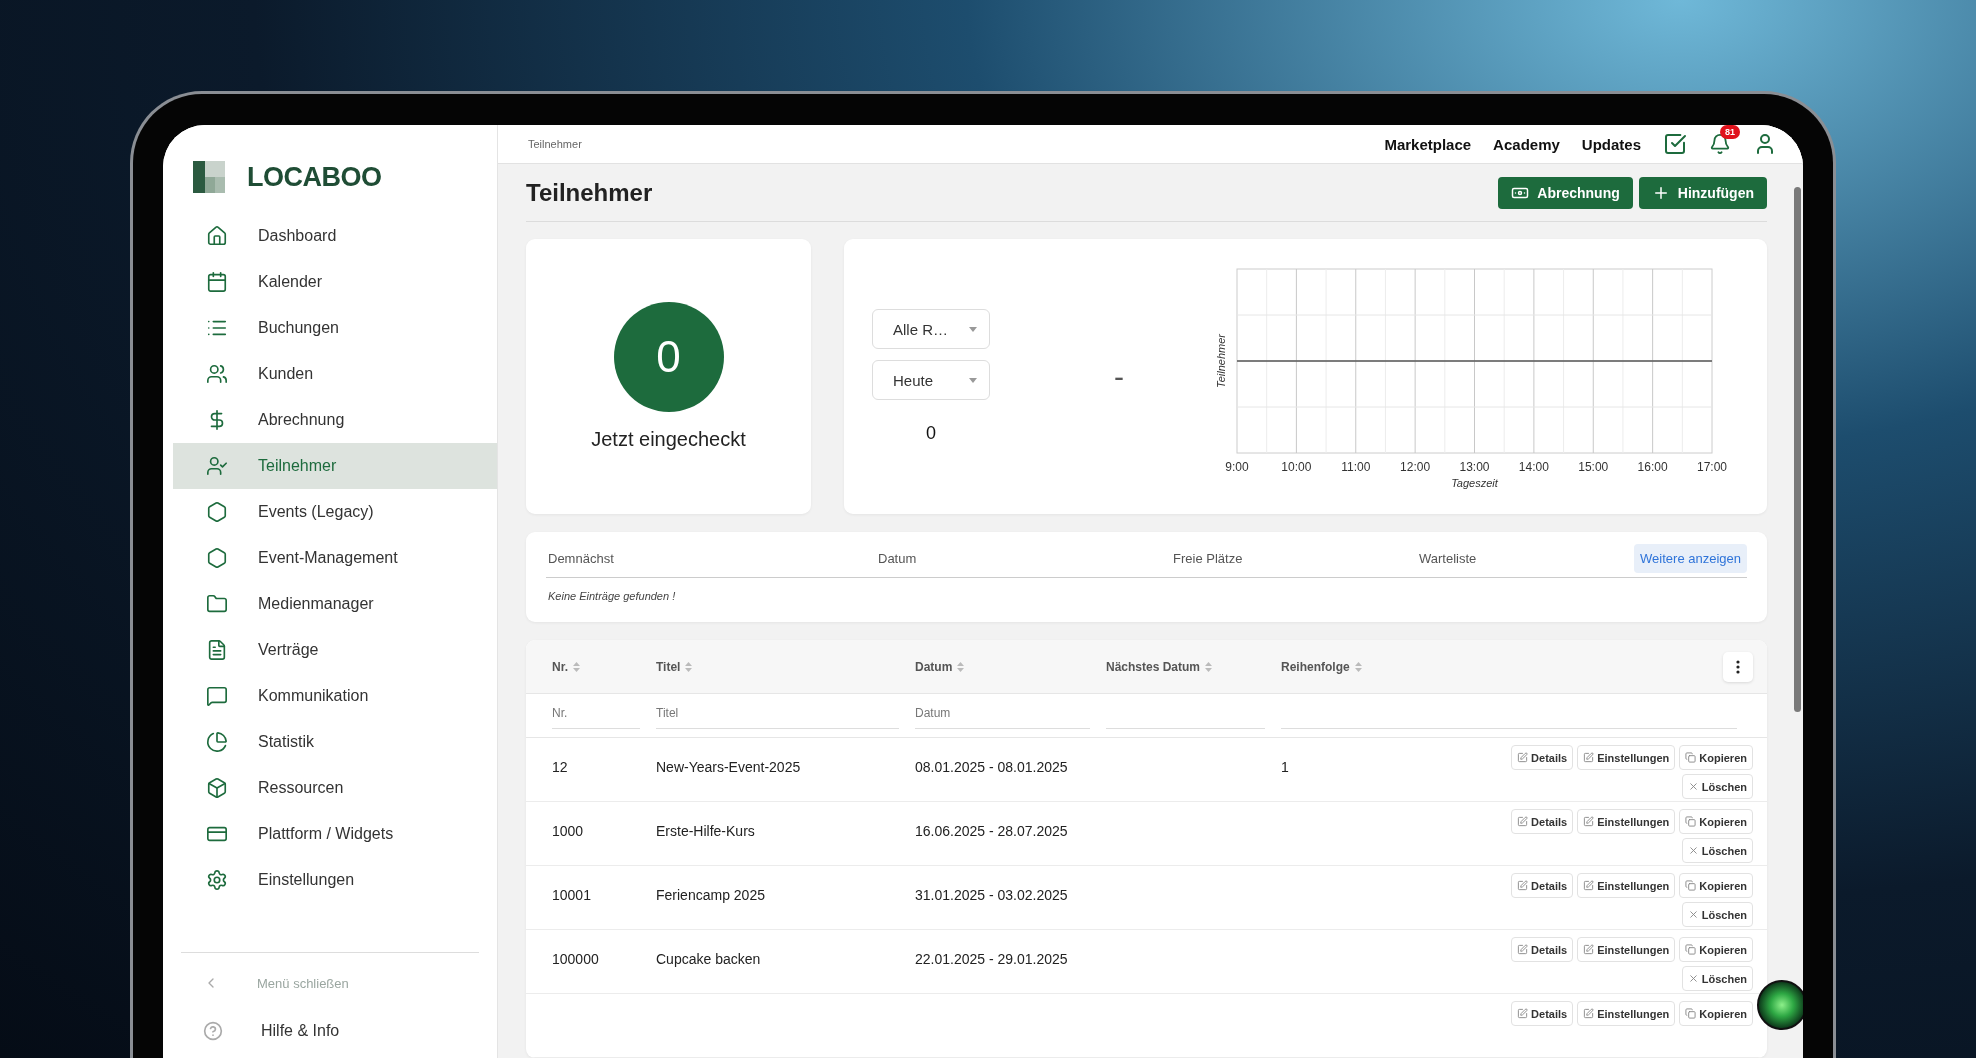 The image size is (1976, 1058). I want to click on table-cell-text: Feriencamp 2025, so click(711, 894).